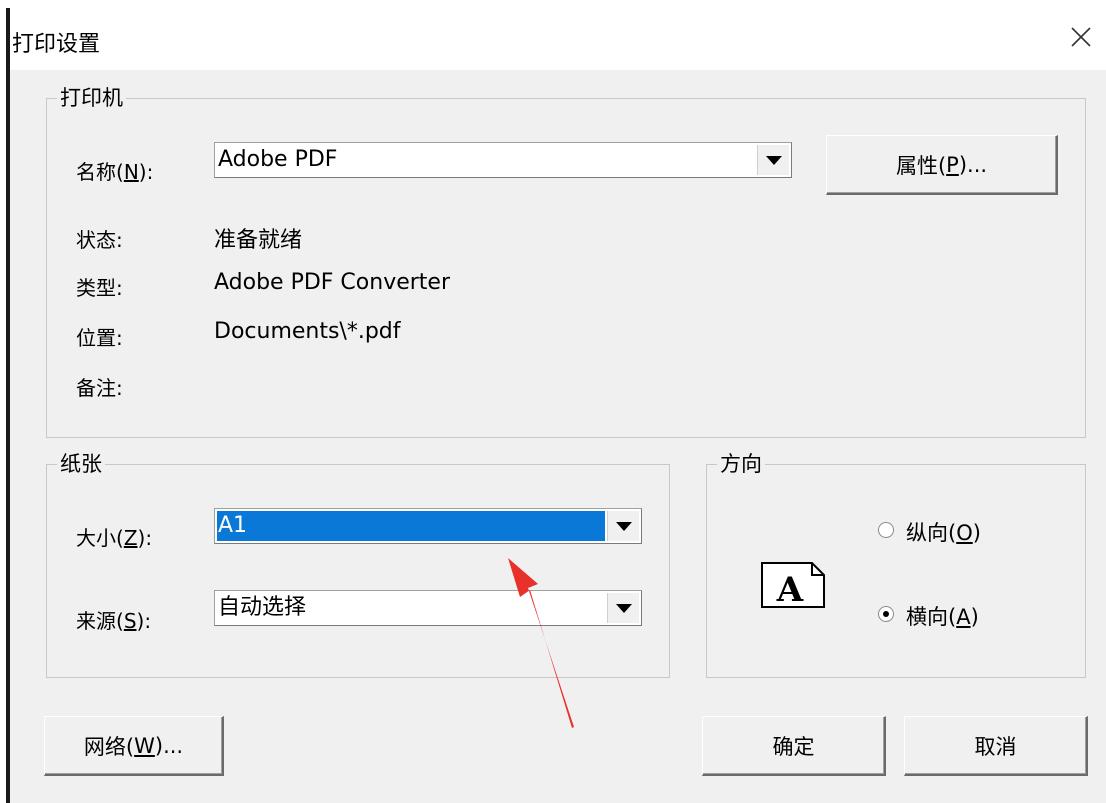 Image resolution: width=1106 pixels, height=803 pixels. Describe the element at coordinates (503, 160) in the screenshot. I see `printer-name-select: Adobe PDF` at that location.